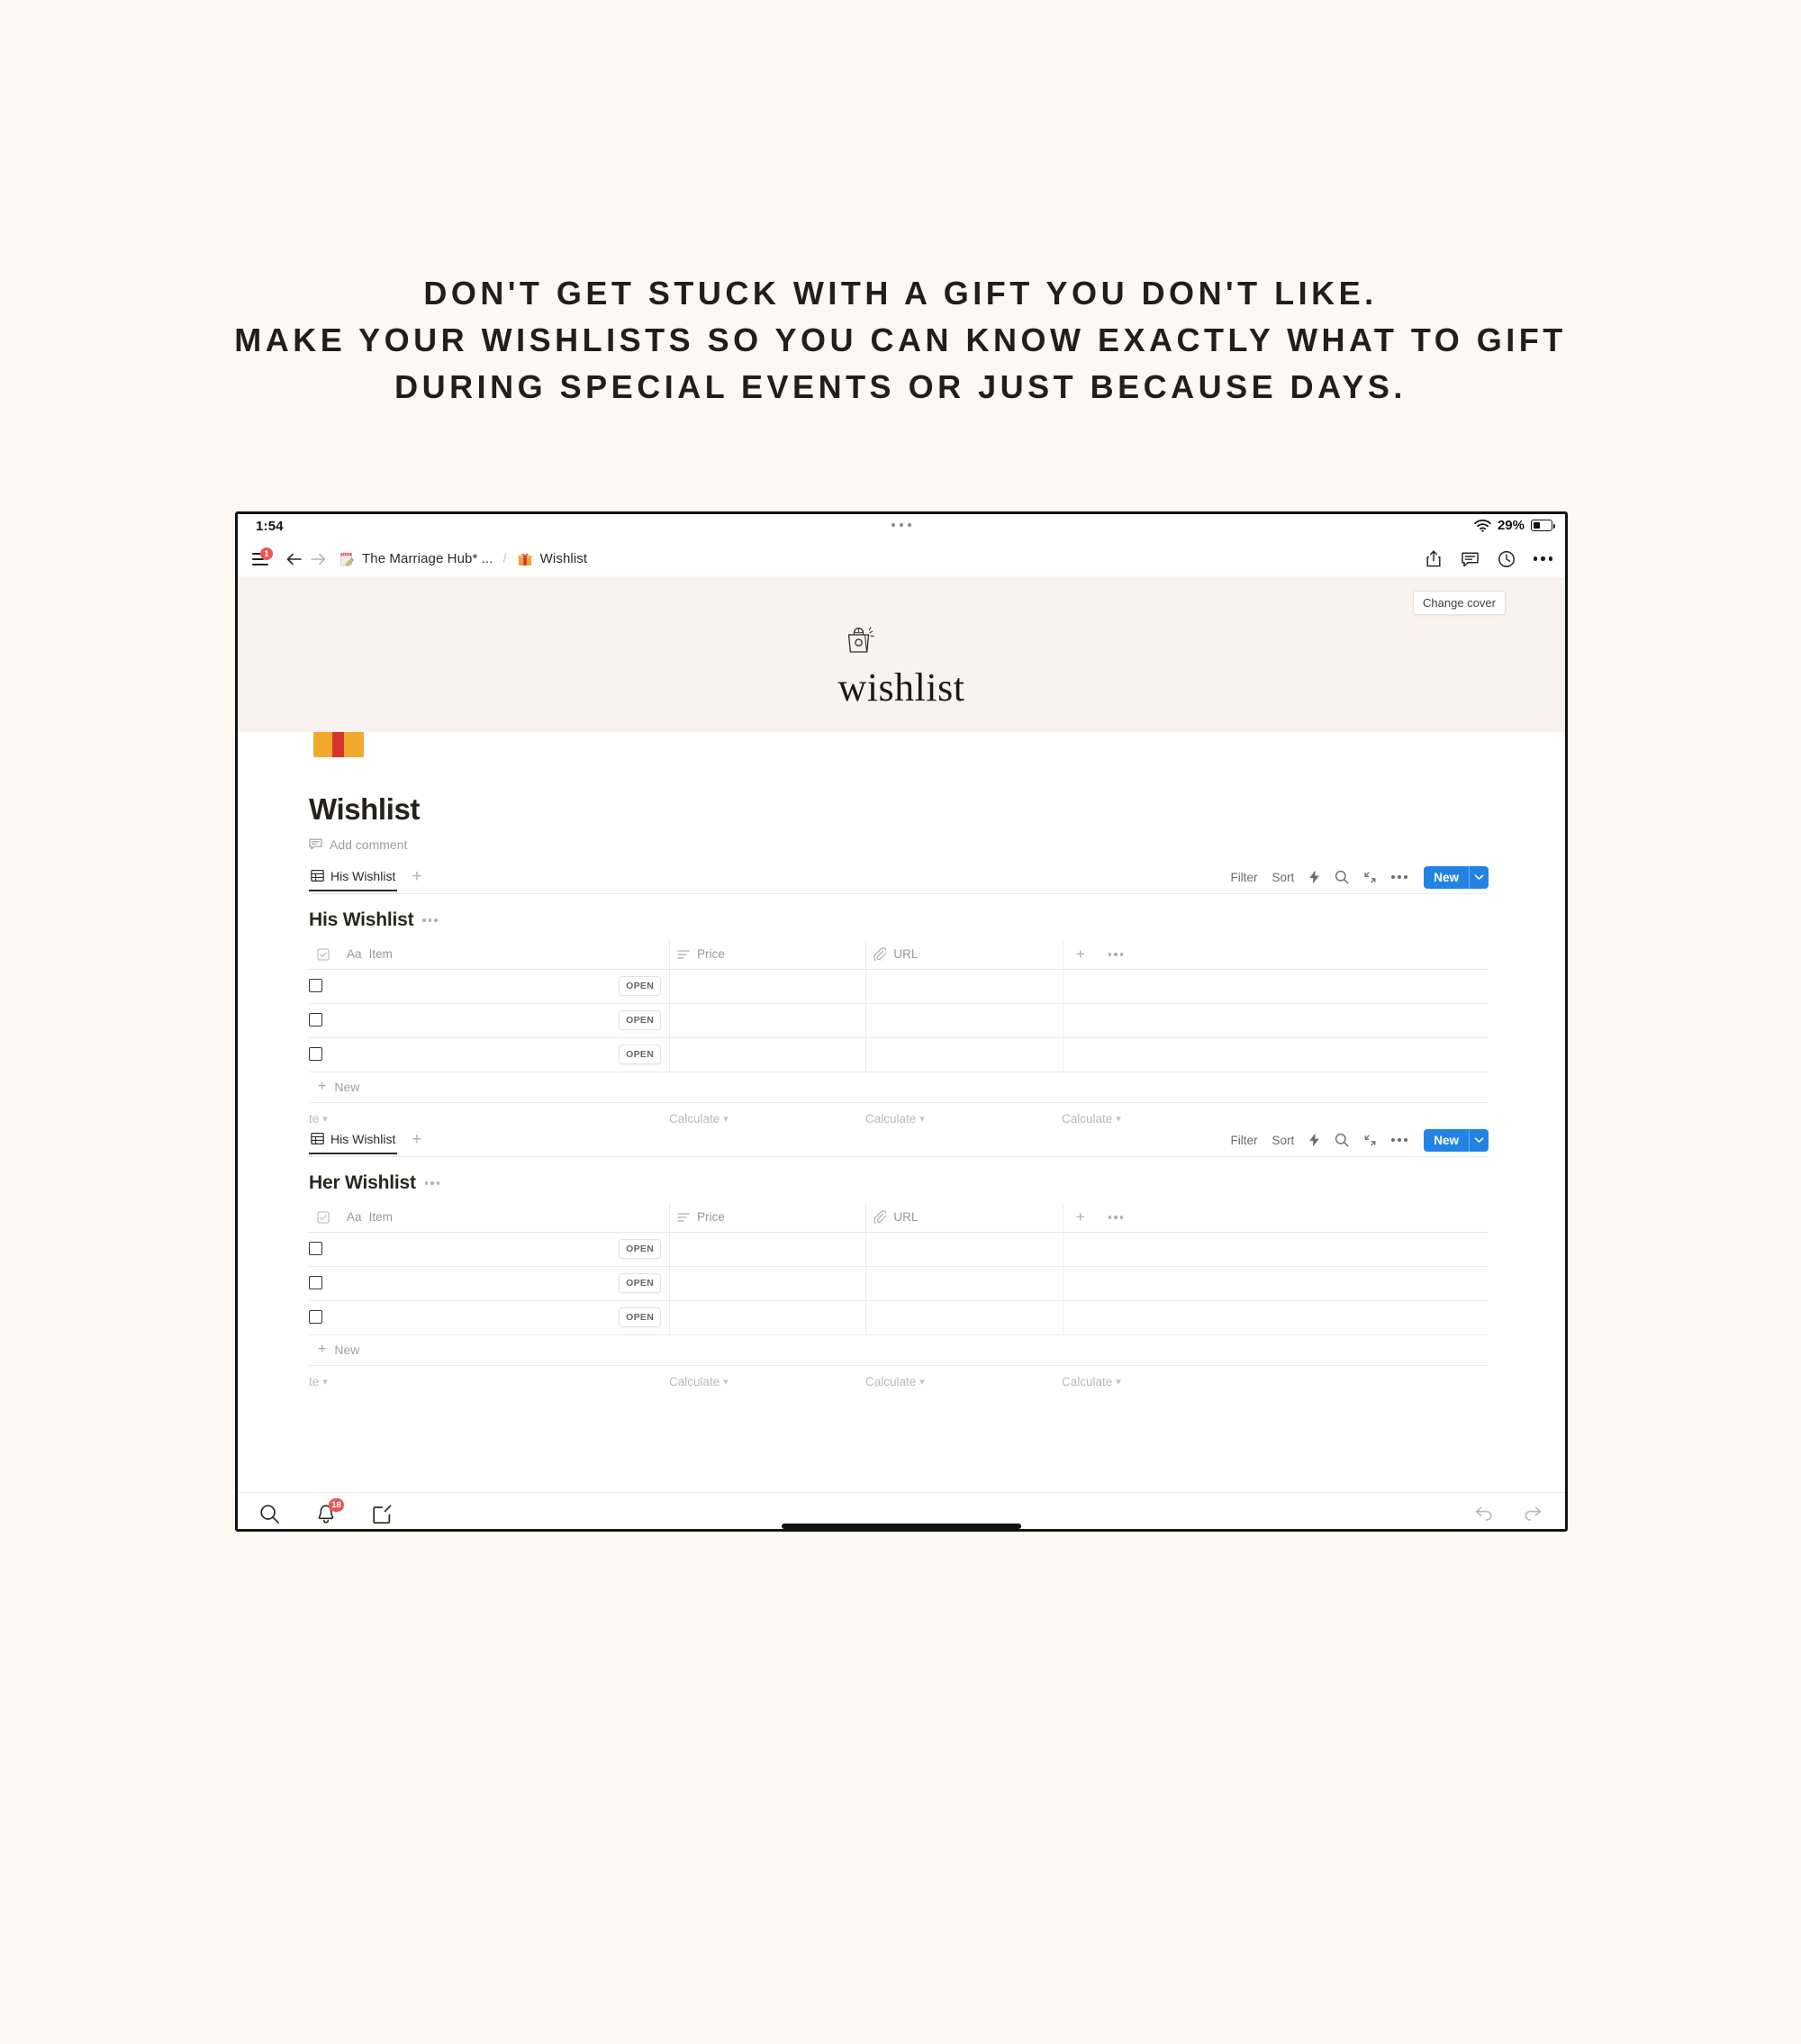 This screenshot has height=2044, width=1801. I want to click on compose-icon, so click(382, 1514).